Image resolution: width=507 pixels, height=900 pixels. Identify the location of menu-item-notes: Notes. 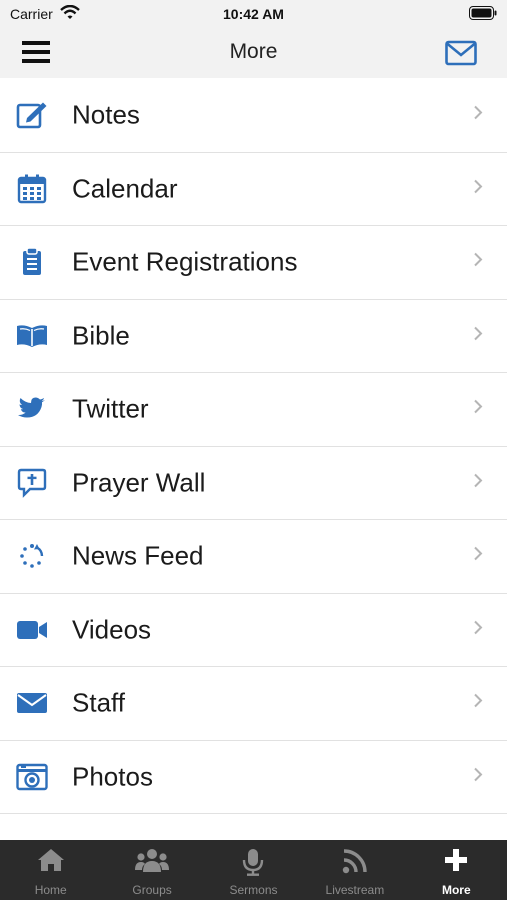
(253, 116).